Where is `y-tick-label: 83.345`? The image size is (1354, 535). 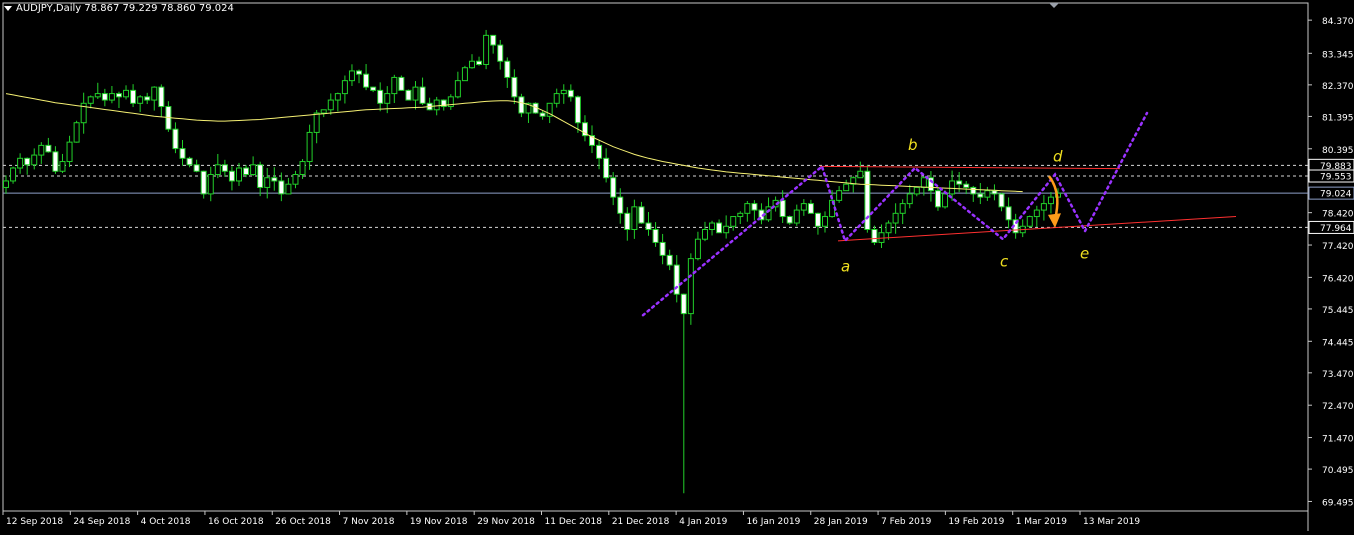
y-tick-label: 83.345 is located at coordinates (1338, 55).